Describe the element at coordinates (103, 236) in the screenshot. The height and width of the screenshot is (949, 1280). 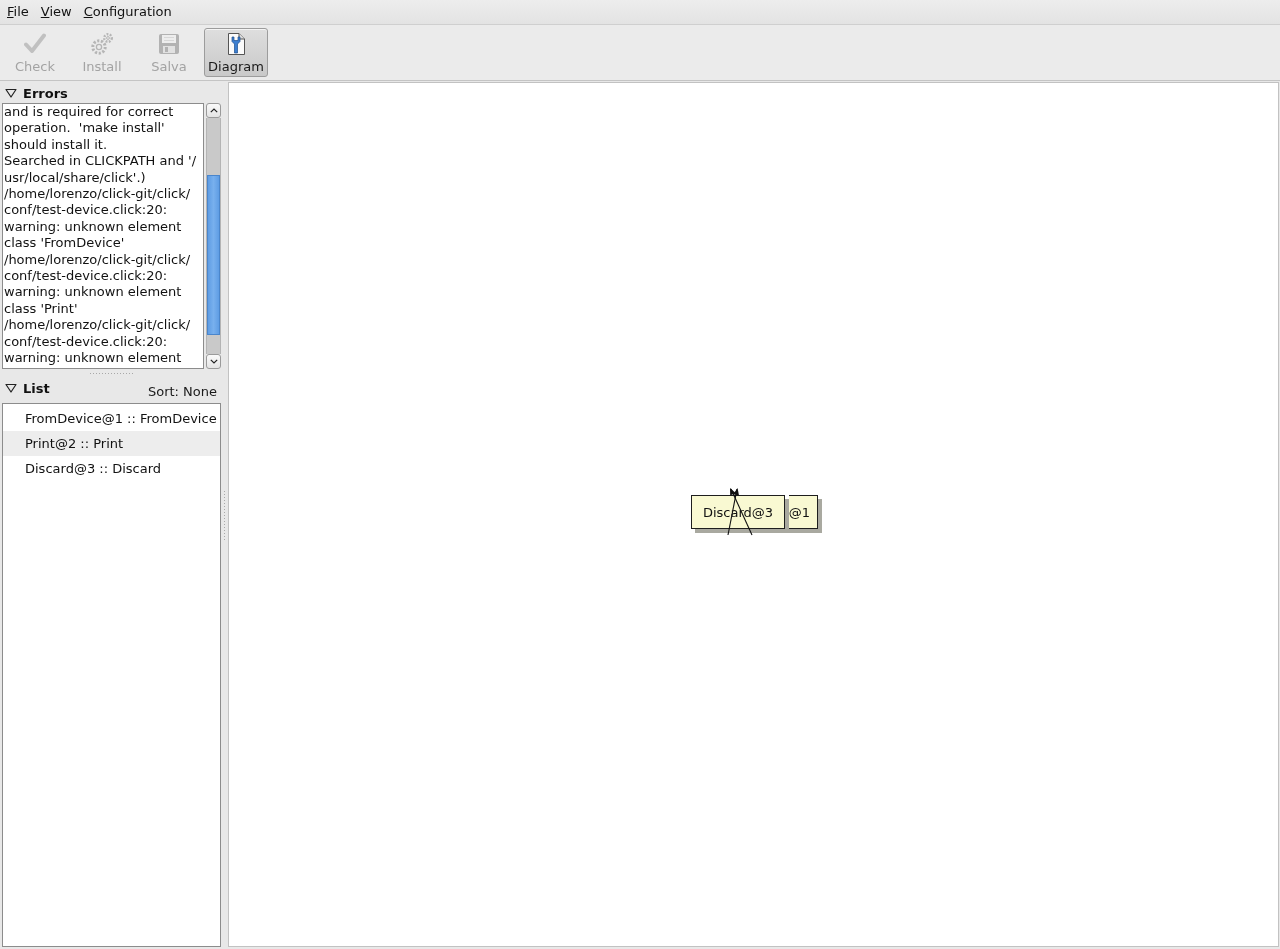
I see `error-log-text: and is required for correct operation. 'make install' should install it. Searched in CLICKPATH and '/ usr/local/share/click'.) /home/lorenzo/click-git/click/ conf/test-device.click:20: warning: unknown element class 'FromDevice' /home/lorenzo/click-git/click/ conf/test-device.click:20: warning: unknown element class 'Print' /home/lorenzo/click-git/click/ conf/test-device.click:20: warning: unknown element` at that location.